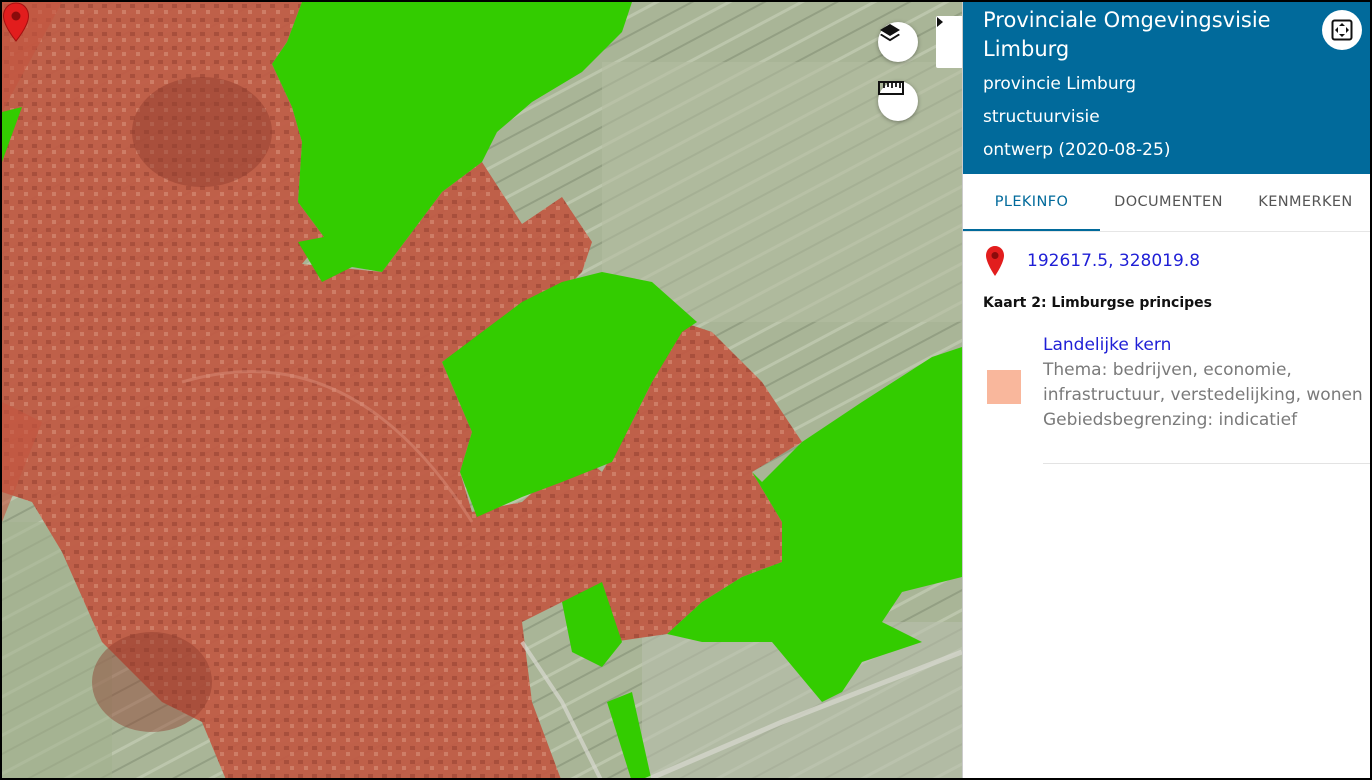 The width and height of the screenshot is (1372, 780). I want to click on layers-button, so click(898, 42).